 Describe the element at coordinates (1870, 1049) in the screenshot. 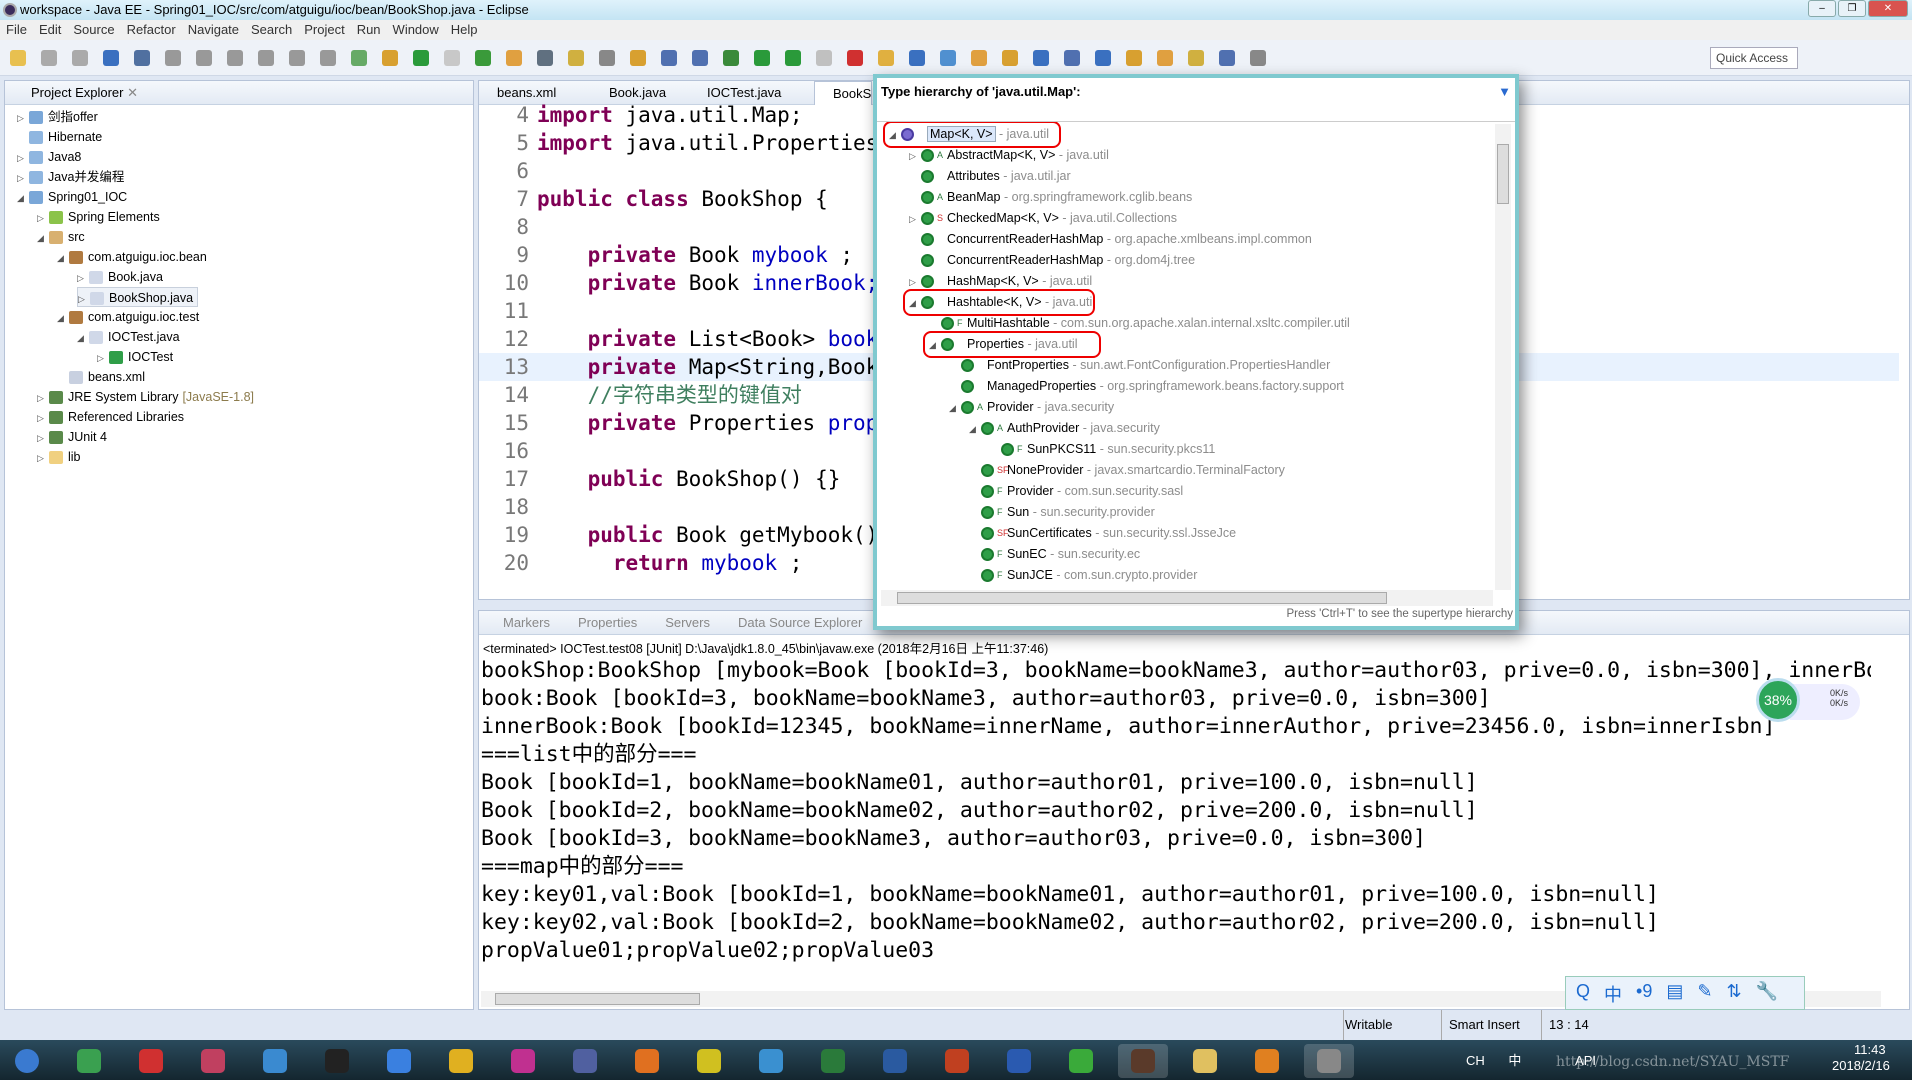

I see `clock-time: 11:43` at that location.